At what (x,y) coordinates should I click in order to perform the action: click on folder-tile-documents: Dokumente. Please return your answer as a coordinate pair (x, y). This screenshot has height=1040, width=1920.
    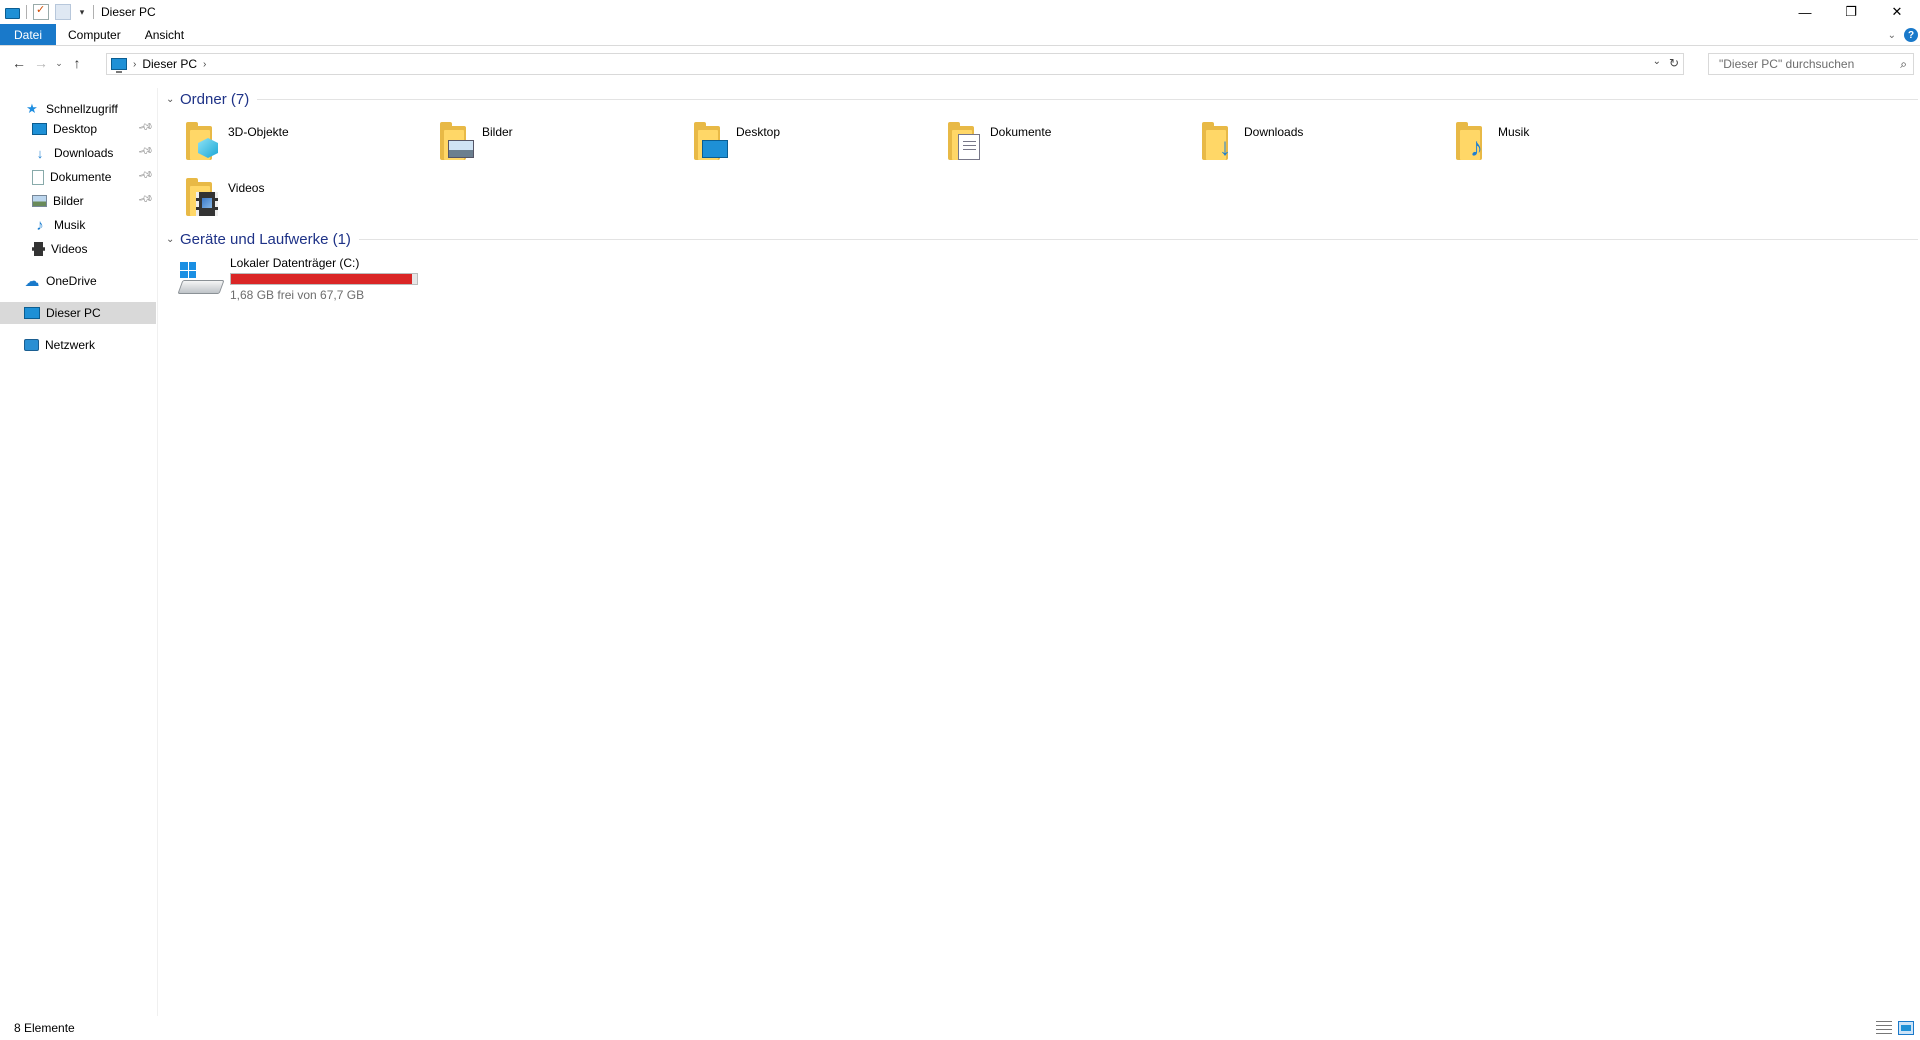
    Looking at the image, I should click on (1066, 144).